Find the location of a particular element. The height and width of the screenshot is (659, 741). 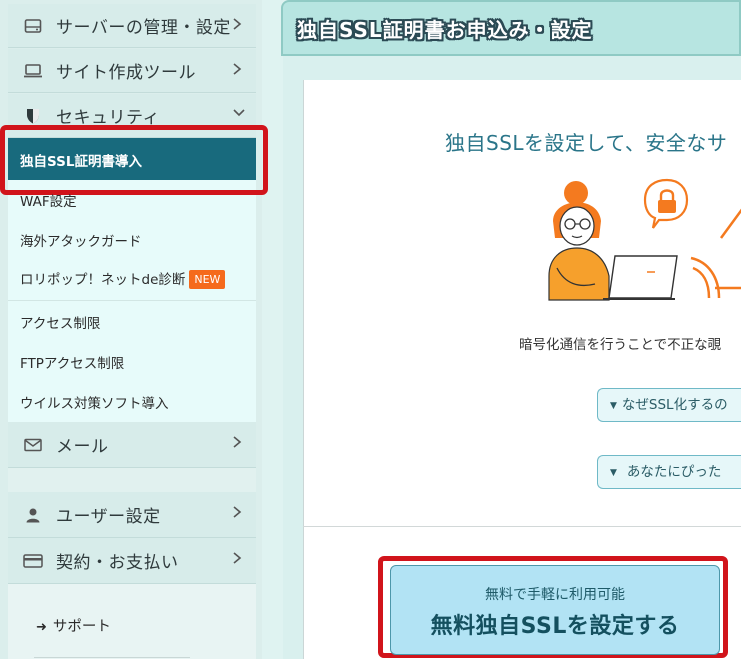

sidebar-subitem-net-diagnosis: ロリポップ！ネットde診断 NEW is located at coordinates (123, 278).